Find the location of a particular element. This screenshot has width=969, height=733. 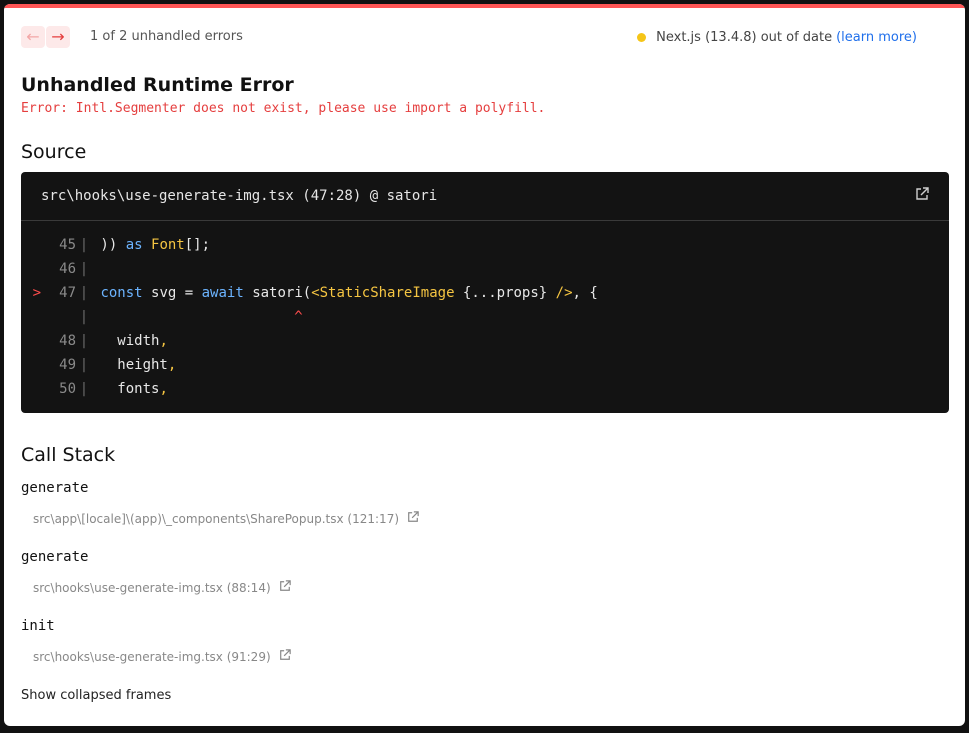

line-number: 49 is located at coordinates (67, 365).